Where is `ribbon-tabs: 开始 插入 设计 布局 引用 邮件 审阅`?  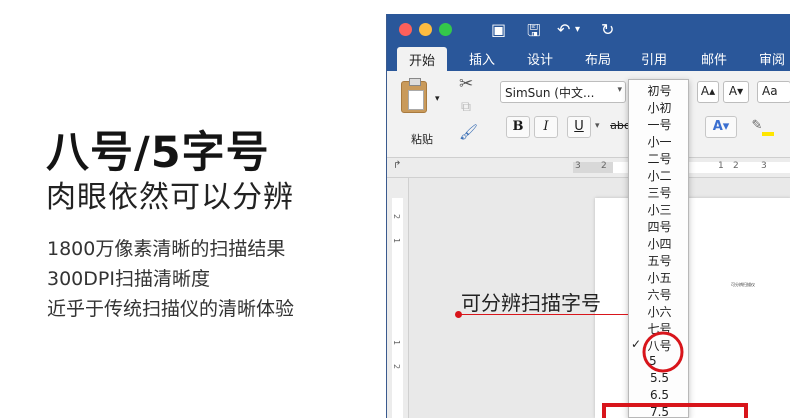 ribbon-tabs: 开始 插入 设计 布局 引用 邮件 审阅 is located at coordinates (588, 58).